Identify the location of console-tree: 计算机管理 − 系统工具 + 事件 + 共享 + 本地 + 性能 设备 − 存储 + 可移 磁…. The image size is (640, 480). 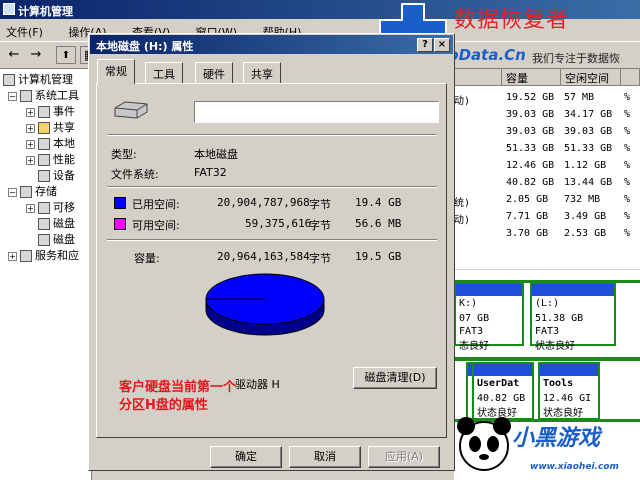
(46, 274).